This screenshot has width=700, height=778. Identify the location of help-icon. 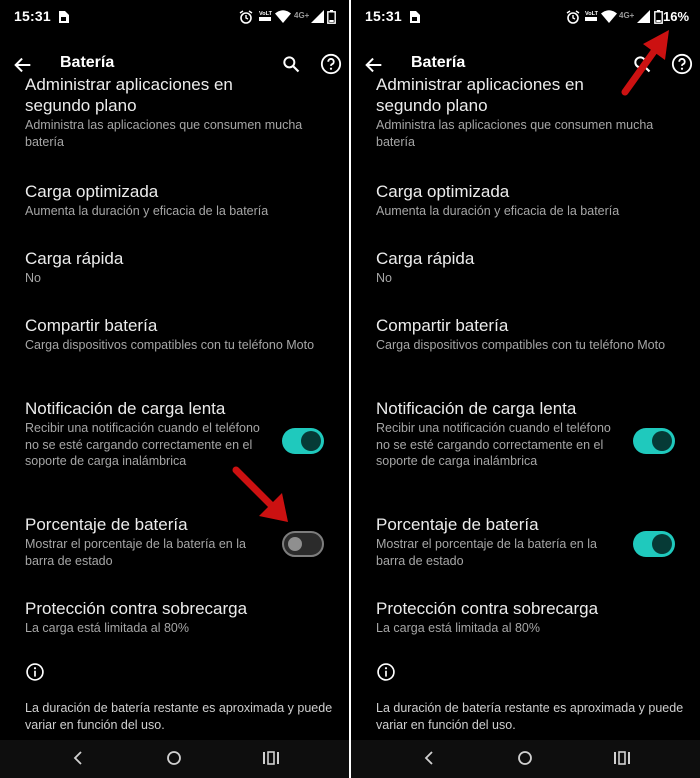
(331, 64).